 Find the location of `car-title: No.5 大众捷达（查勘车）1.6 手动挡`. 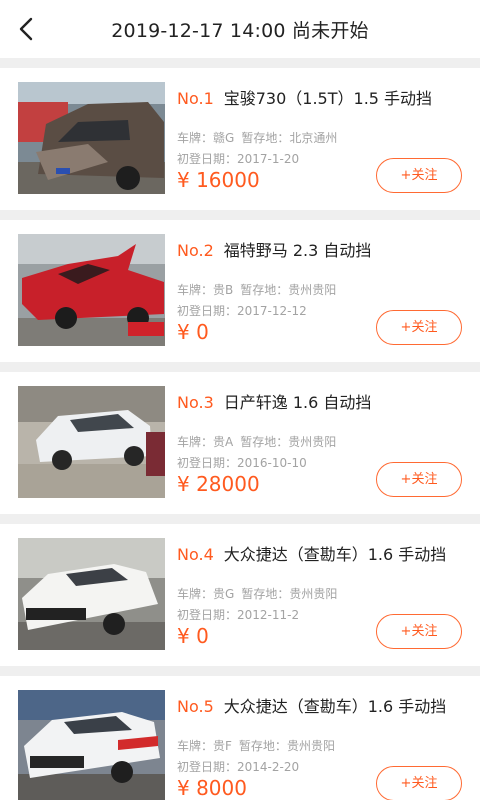

car-title: No.5 大众捷达（查勘车）1.6 手动挡 is located at coordinates (311, 705).